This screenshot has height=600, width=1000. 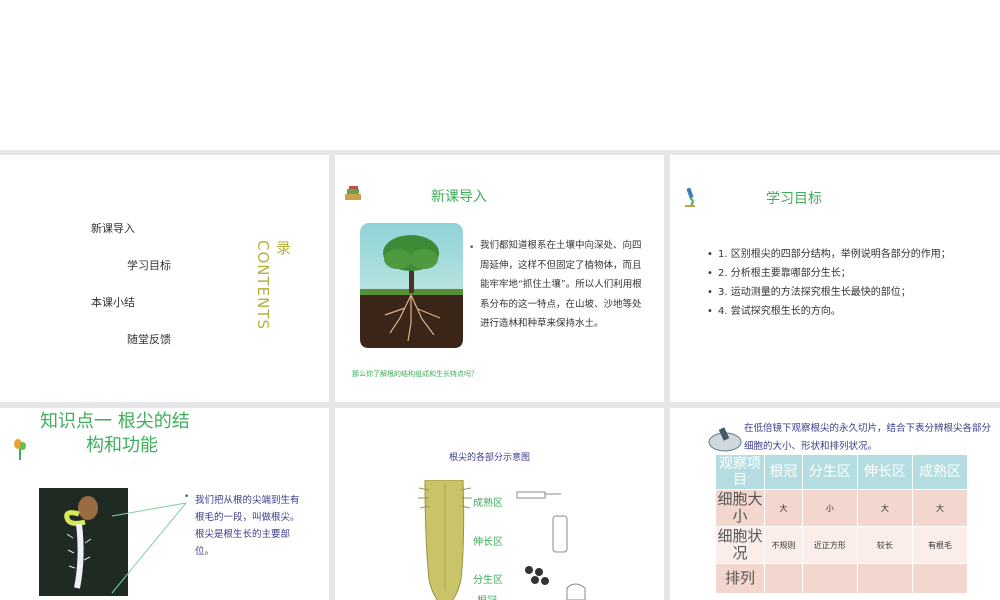 I want to click on goal-item: • 3. 运动测量的方法探究根生长最快的部位；, so click(x=834, y=292).